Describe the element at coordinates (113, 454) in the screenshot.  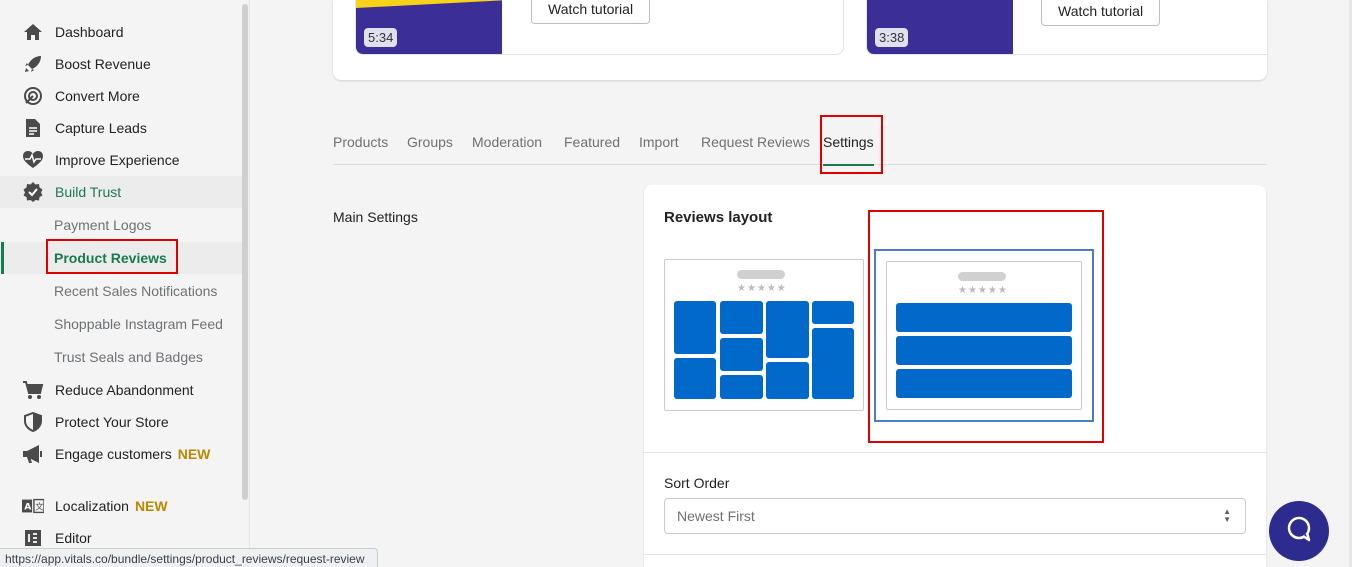
I see `sidebar-item-label: Engage customers` at that location.